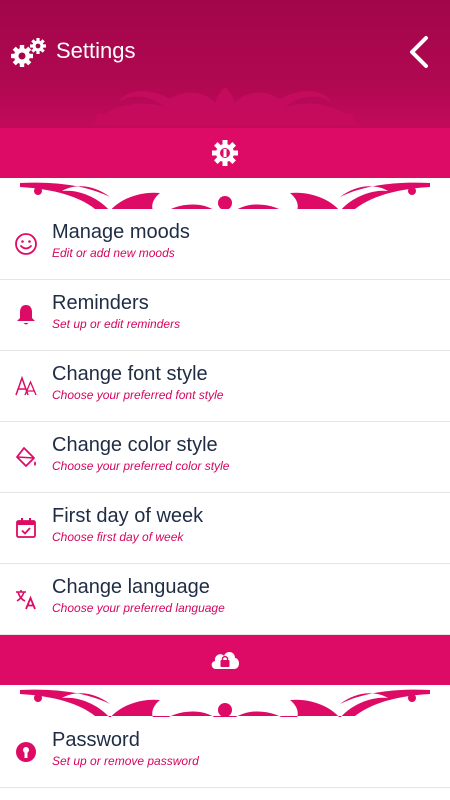 The width and height of the screenshot is (450, 800). What do you see at coordinates (26, 600) in the screenshot?
I see `translate-icon` at bounding box center [26, 600].